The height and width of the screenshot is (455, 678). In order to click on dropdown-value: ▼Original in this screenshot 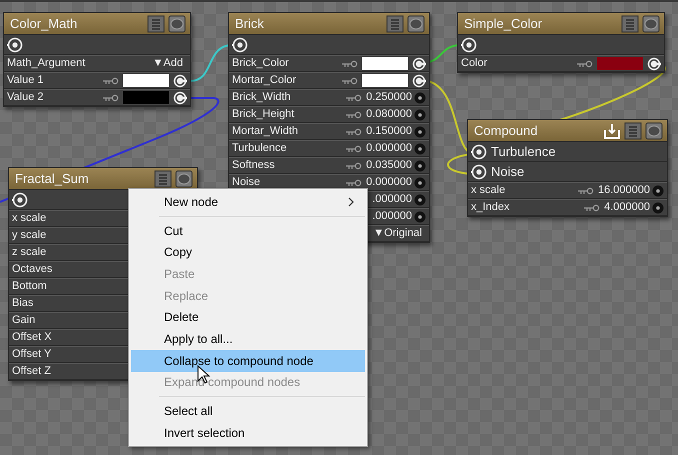, I will do `click(397, 233)`.